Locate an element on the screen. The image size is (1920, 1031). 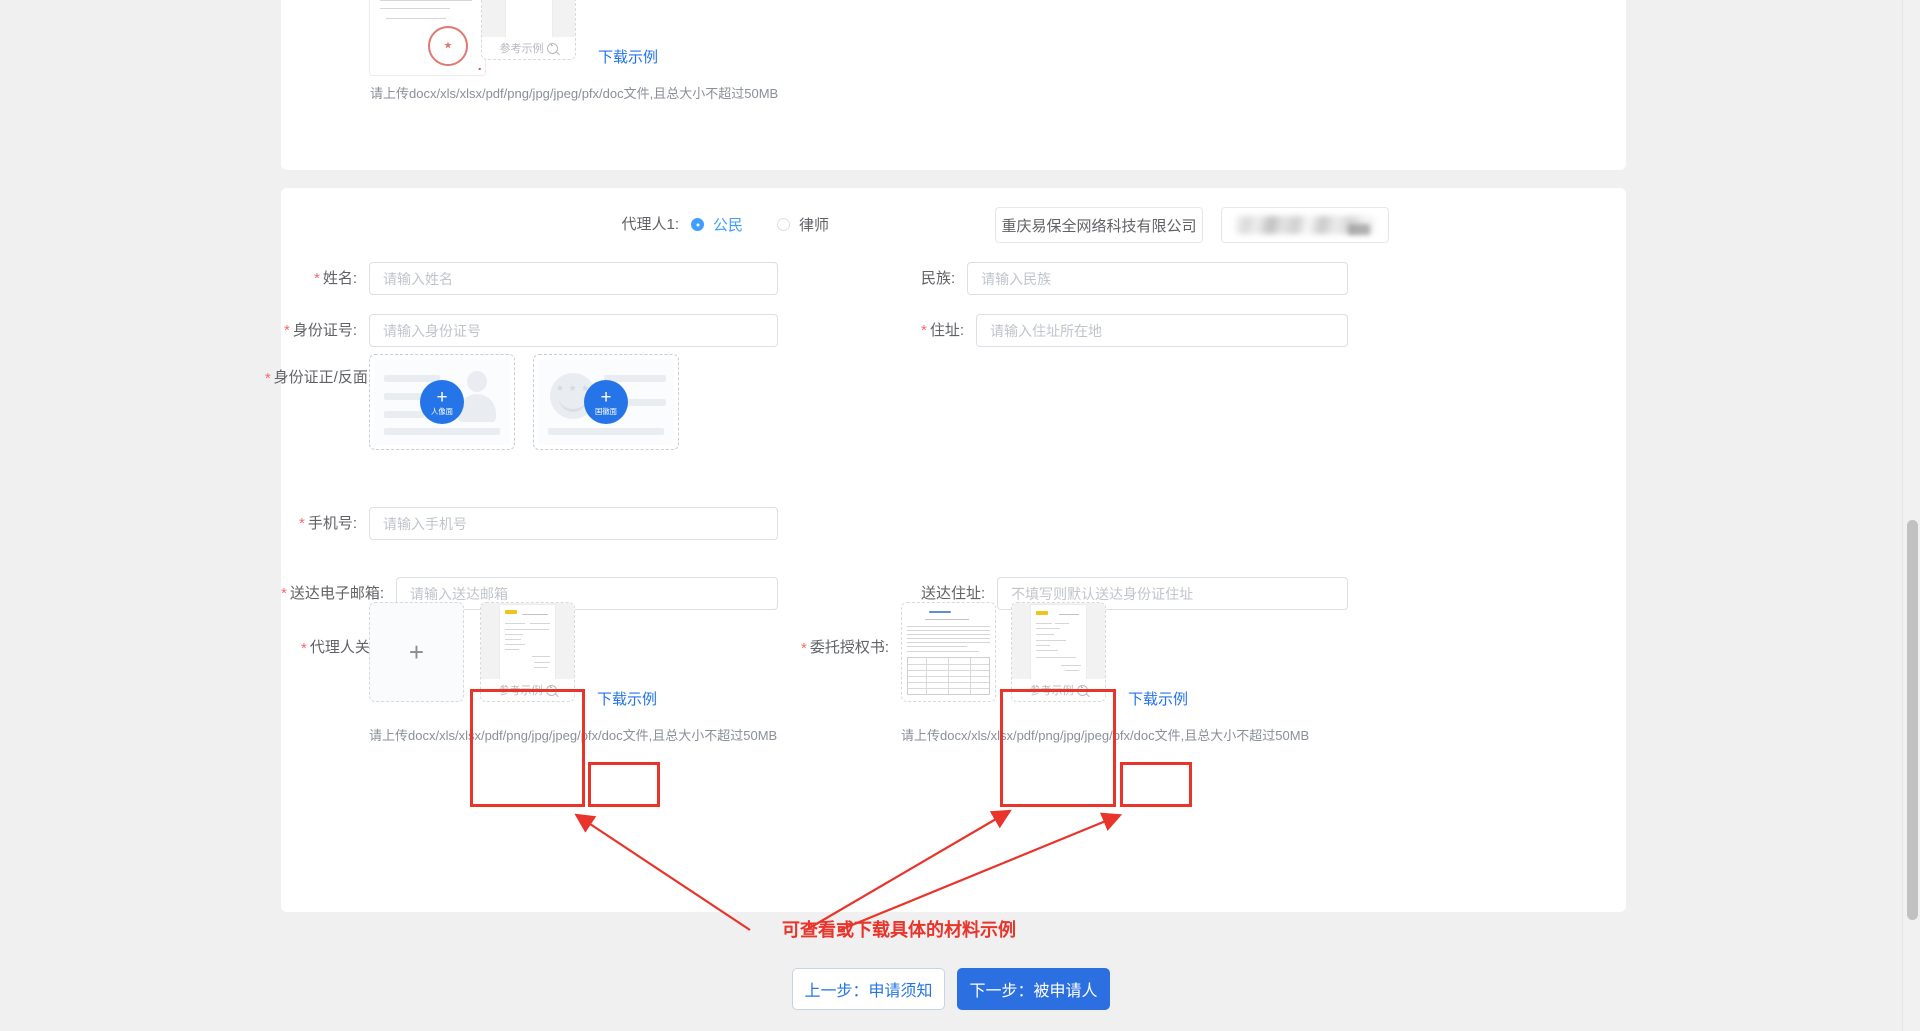
annotation-caption: 可查看或下载具体的材料示例 is located at coordinates (899, 930).